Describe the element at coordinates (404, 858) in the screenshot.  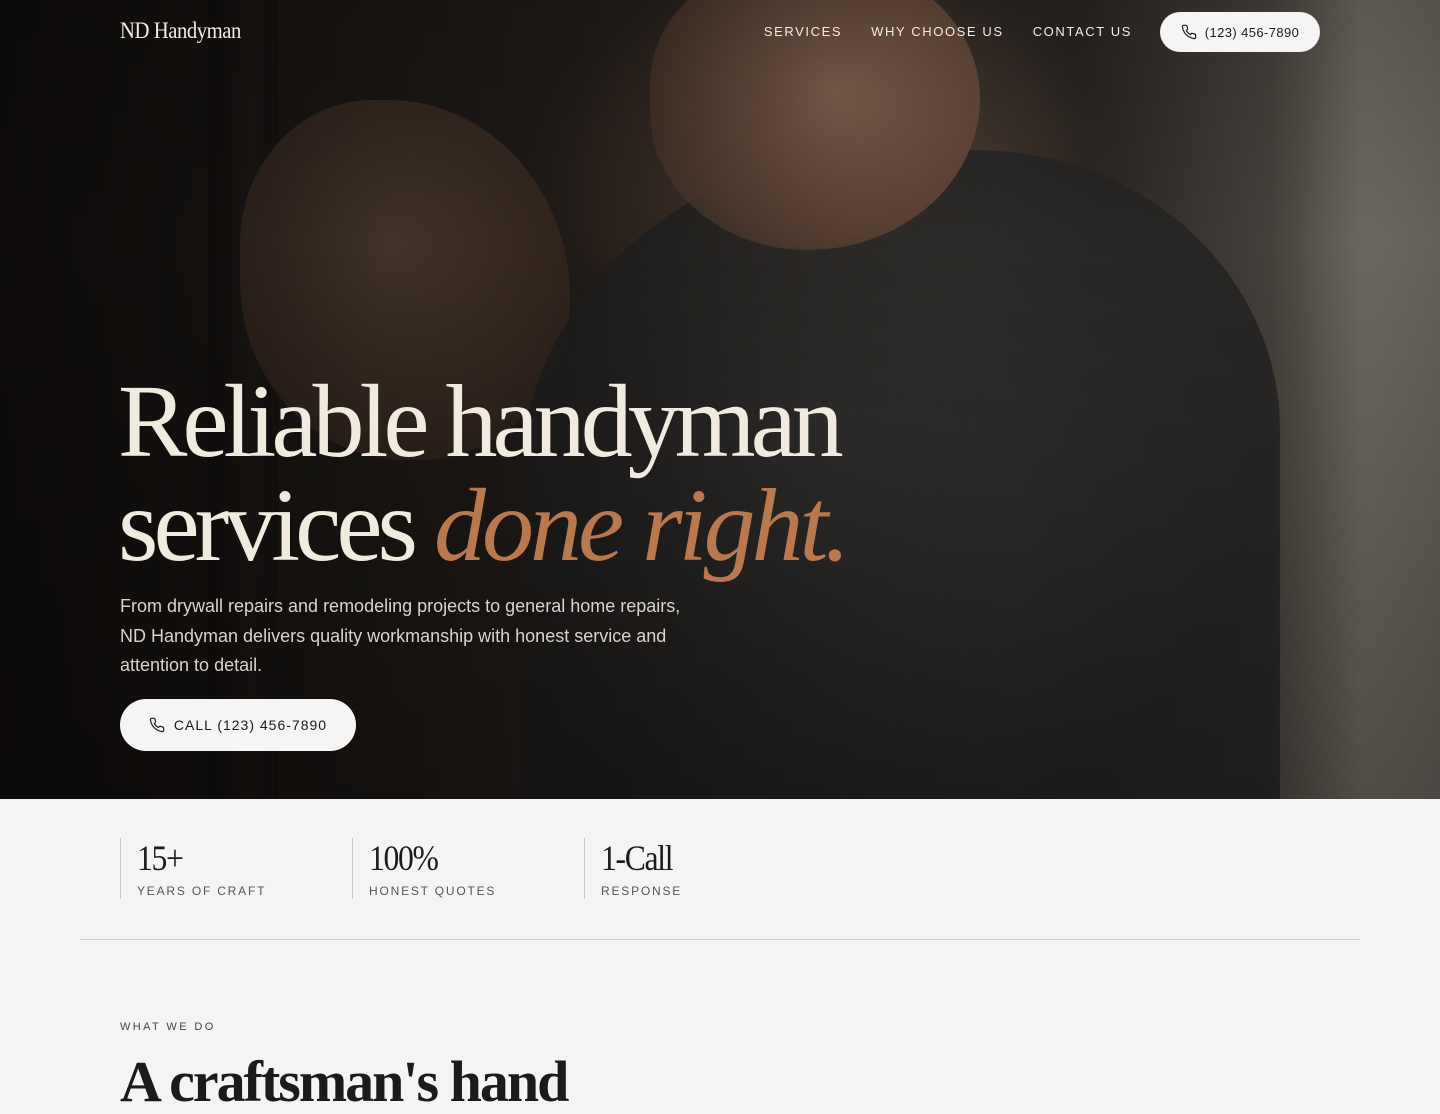
I see `stat-value: 100%` at that location.